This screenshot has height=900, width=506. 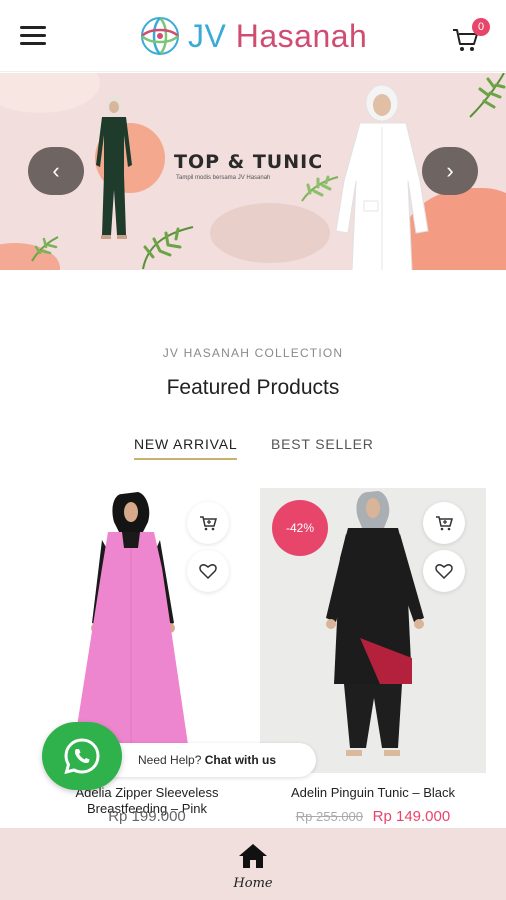 I want to click on cart-count-badge: 0, so click(x=481, y=27).